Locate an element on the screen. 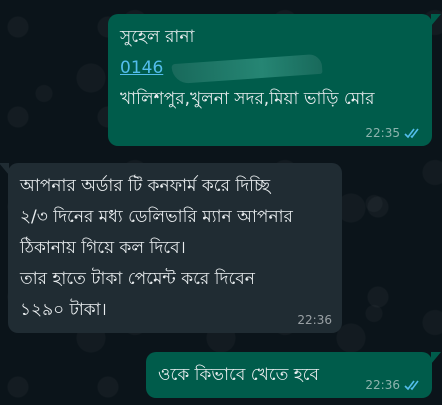  message-line: তার হাতে টাকা পেমেন্ট করে দিবেন is located at coordinates (137, 279).